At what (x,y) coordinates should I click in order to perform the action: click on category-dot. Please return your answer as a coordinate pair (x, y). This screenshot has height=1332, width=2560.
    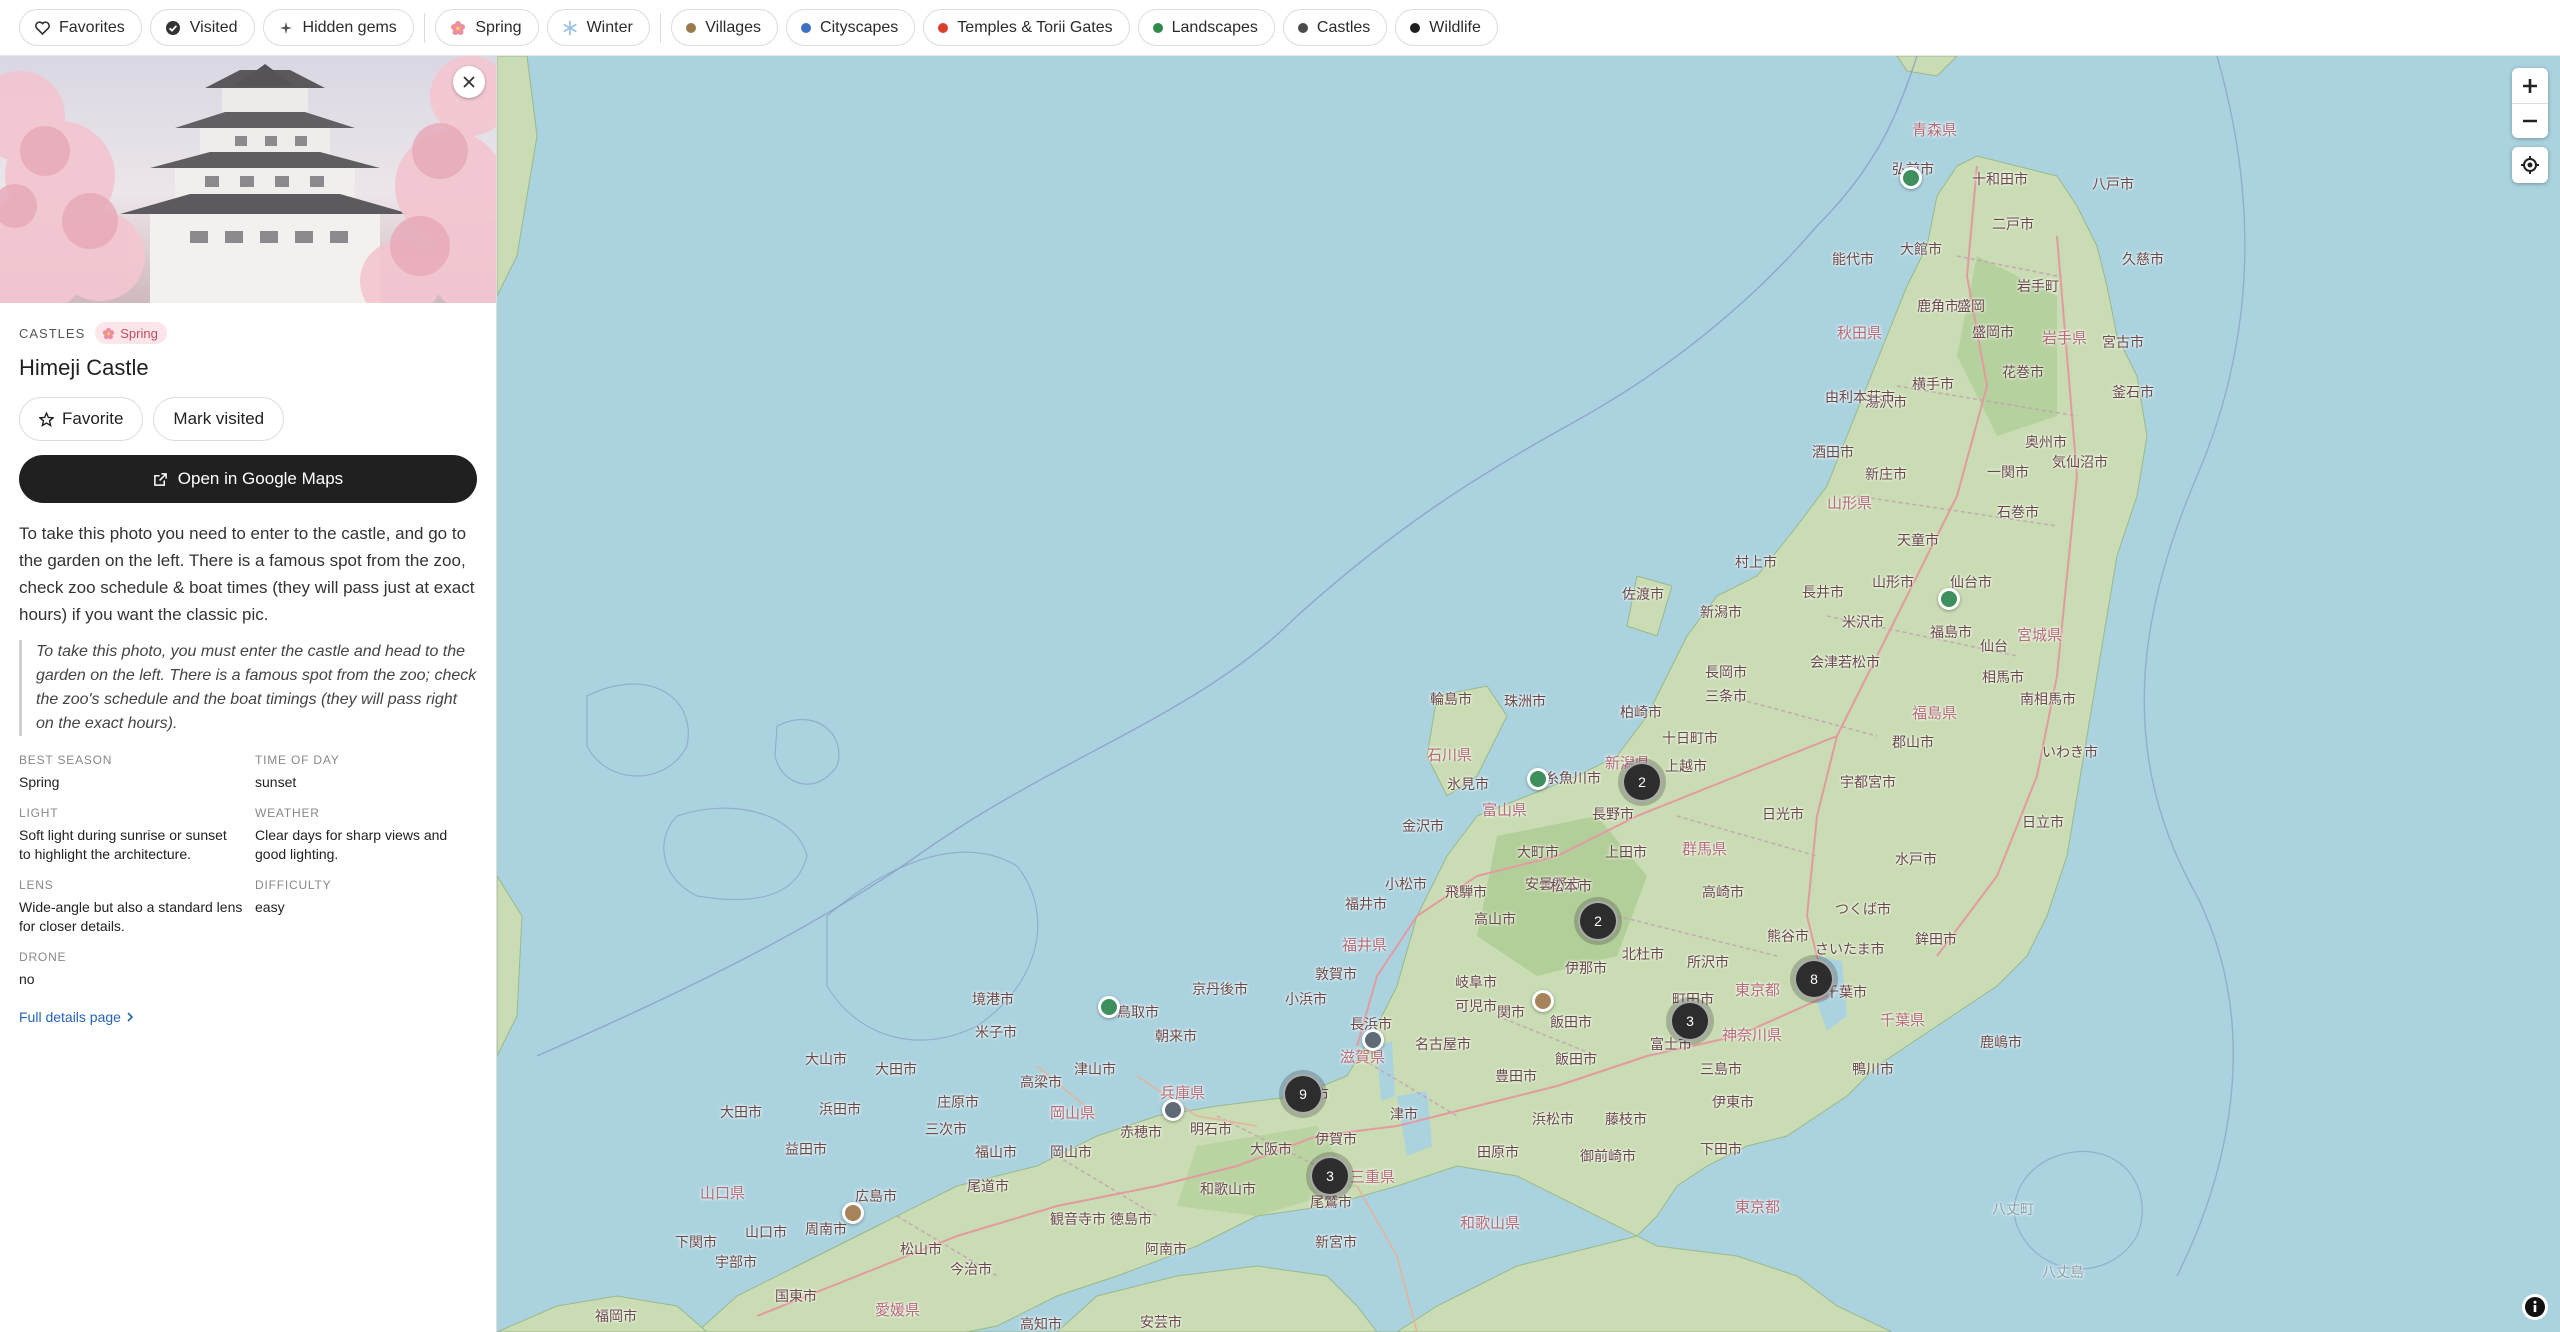
    Looking at the image, I should click on (1302, 27).